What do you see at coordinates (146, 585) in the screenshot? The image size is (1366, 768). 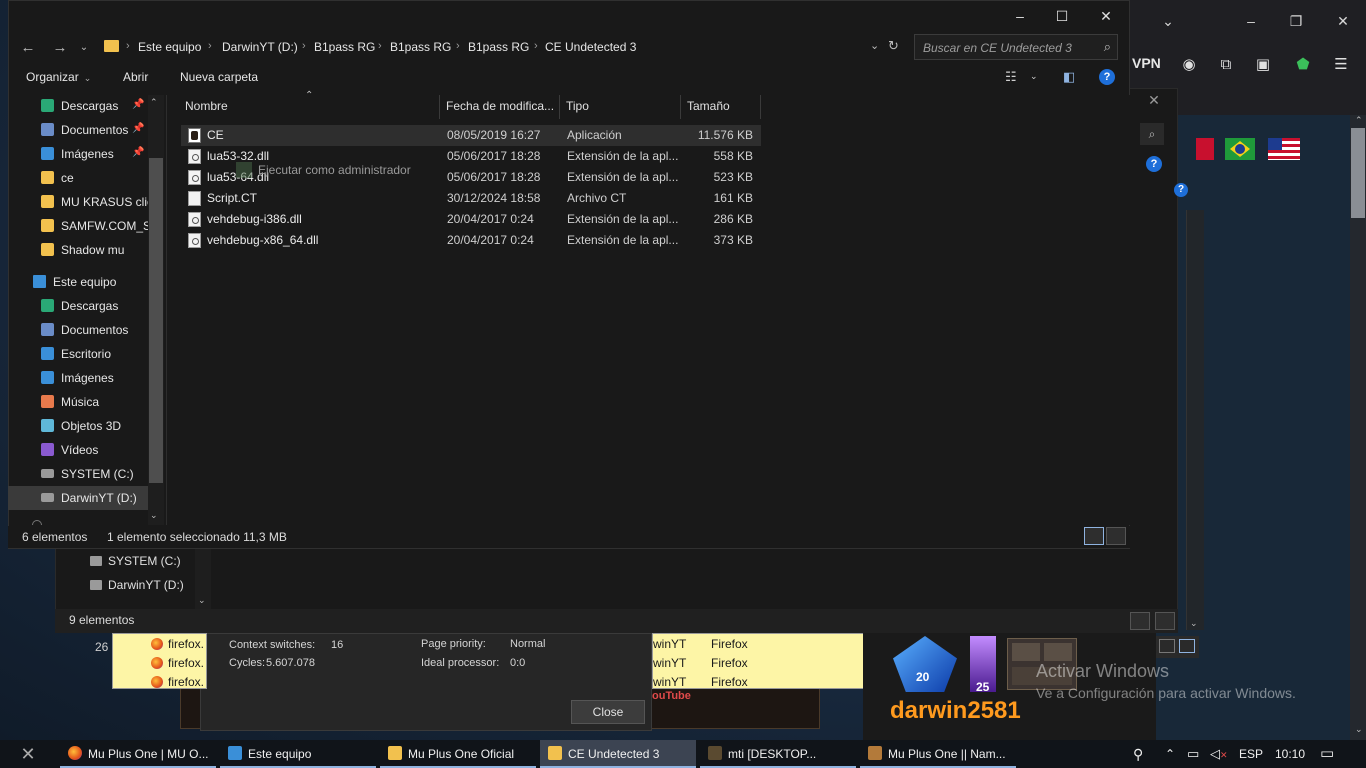 I see `bg-nav-item-darwin: DarwinYT (D:)` at bounding box center [146, 585].